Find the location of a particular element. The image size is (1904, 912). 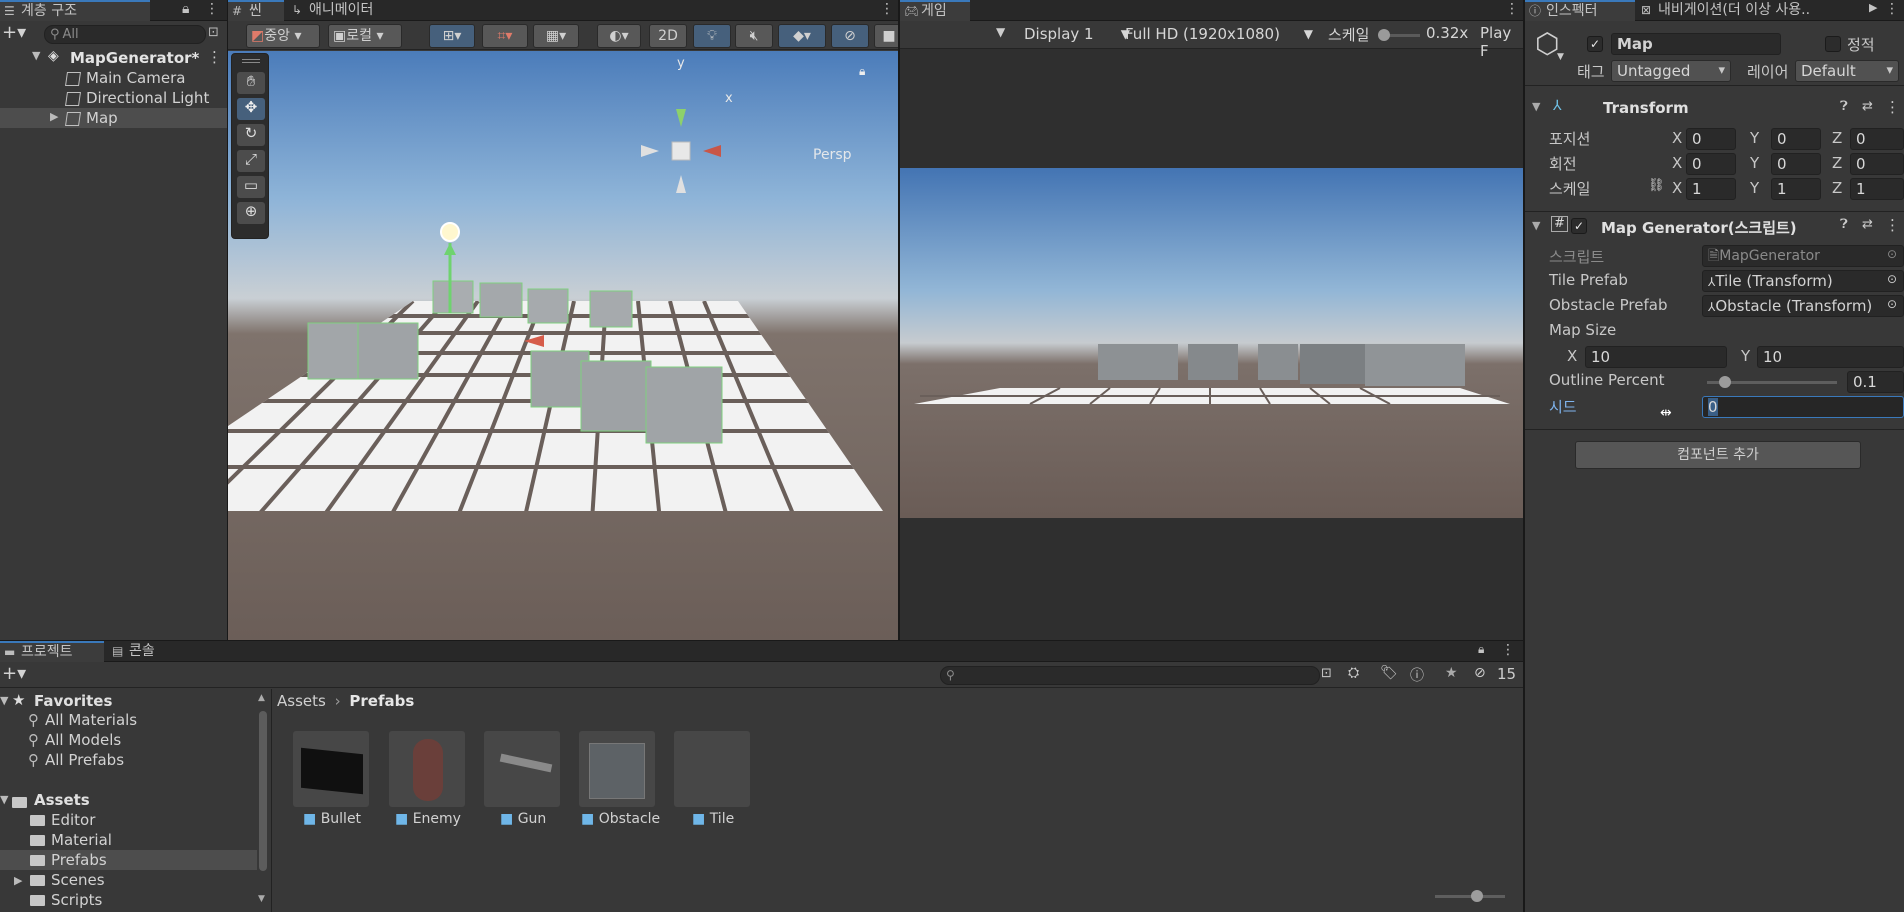

hand-tool-button: ✋︎ is located at coordinates (251, 83).